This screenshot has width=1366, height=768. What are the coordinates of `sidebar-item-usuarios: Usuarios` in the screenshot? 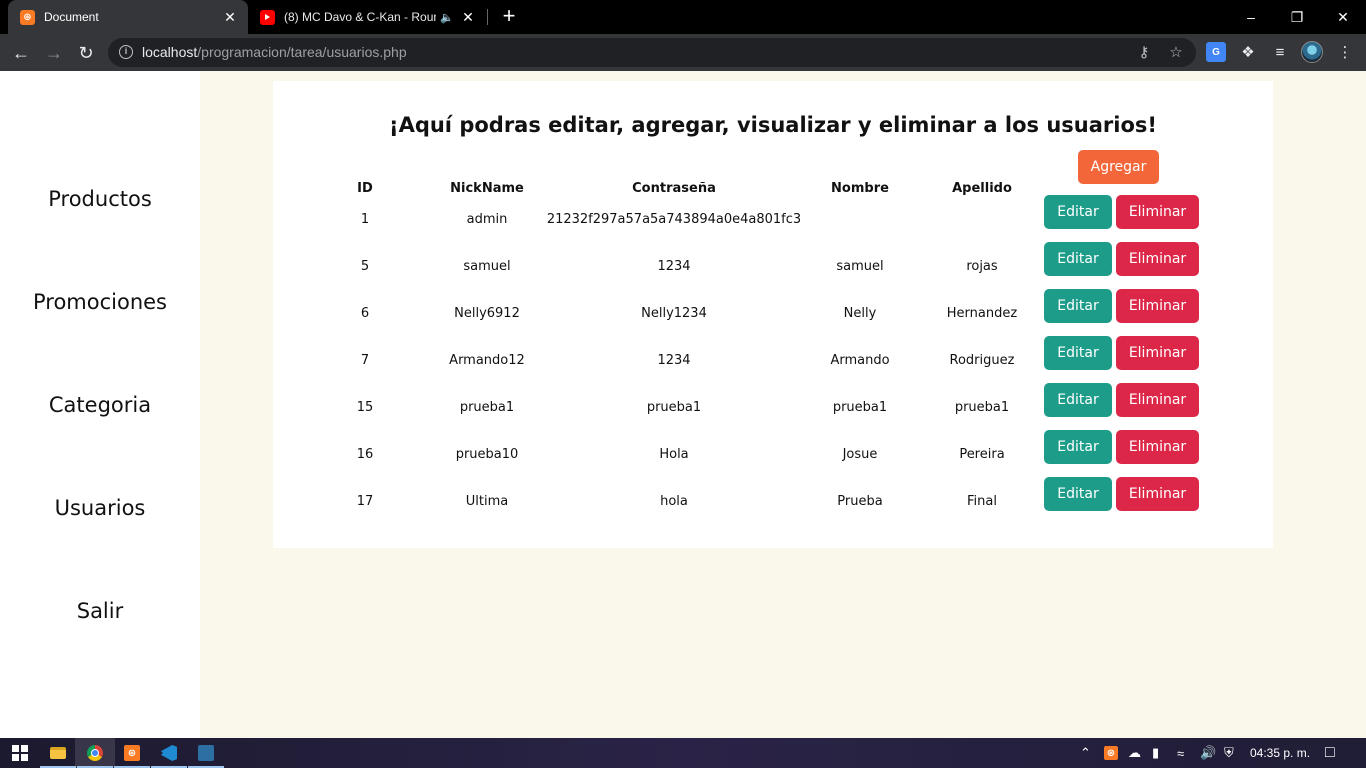 It's located at (100, 508).